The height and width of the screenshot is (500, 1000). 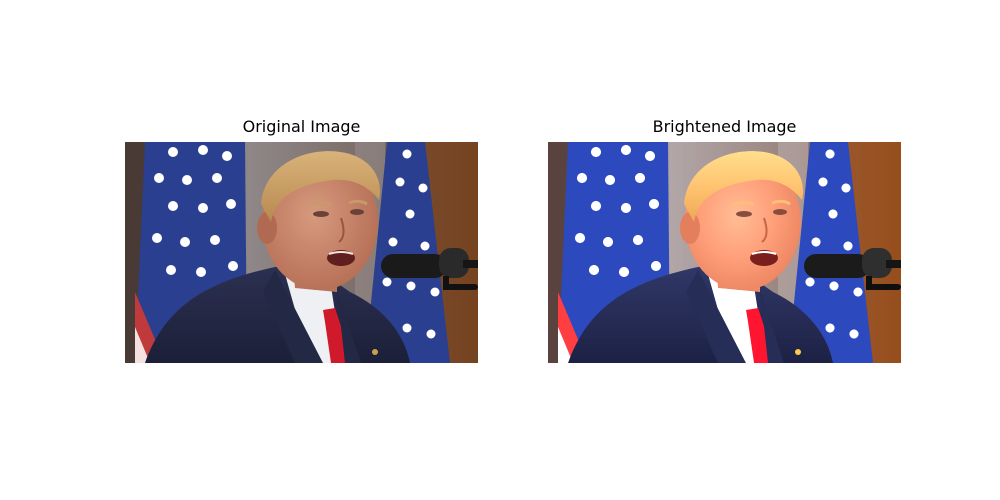 I want to click on panel-title-original: Original Image, so click(x=301, y=126).